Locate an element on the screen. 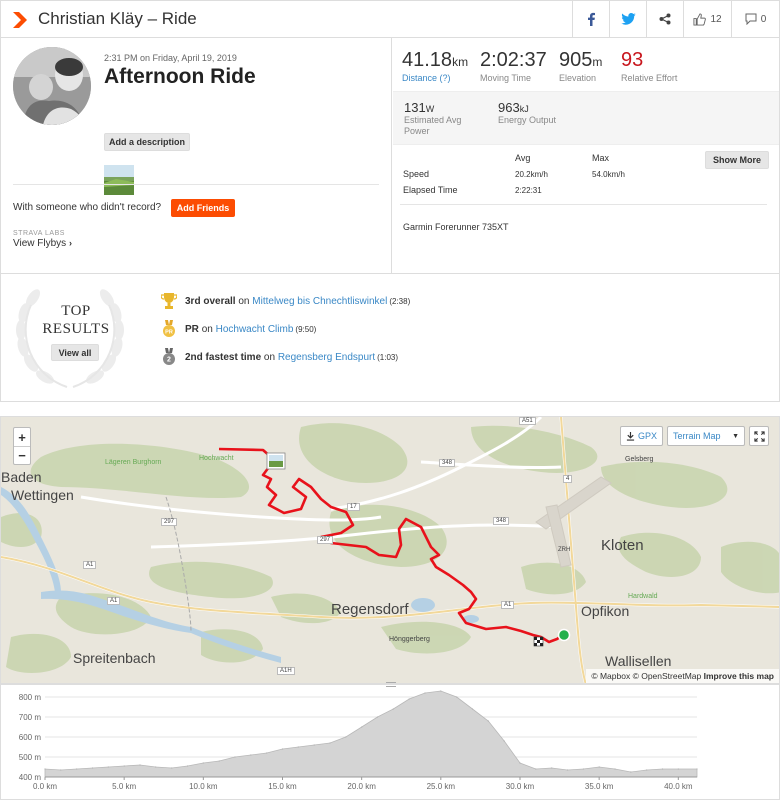 Image resolution: width=780 pixels, height=800 pixels. y-tick-label: 600 m is located at coordinates (30, 737).